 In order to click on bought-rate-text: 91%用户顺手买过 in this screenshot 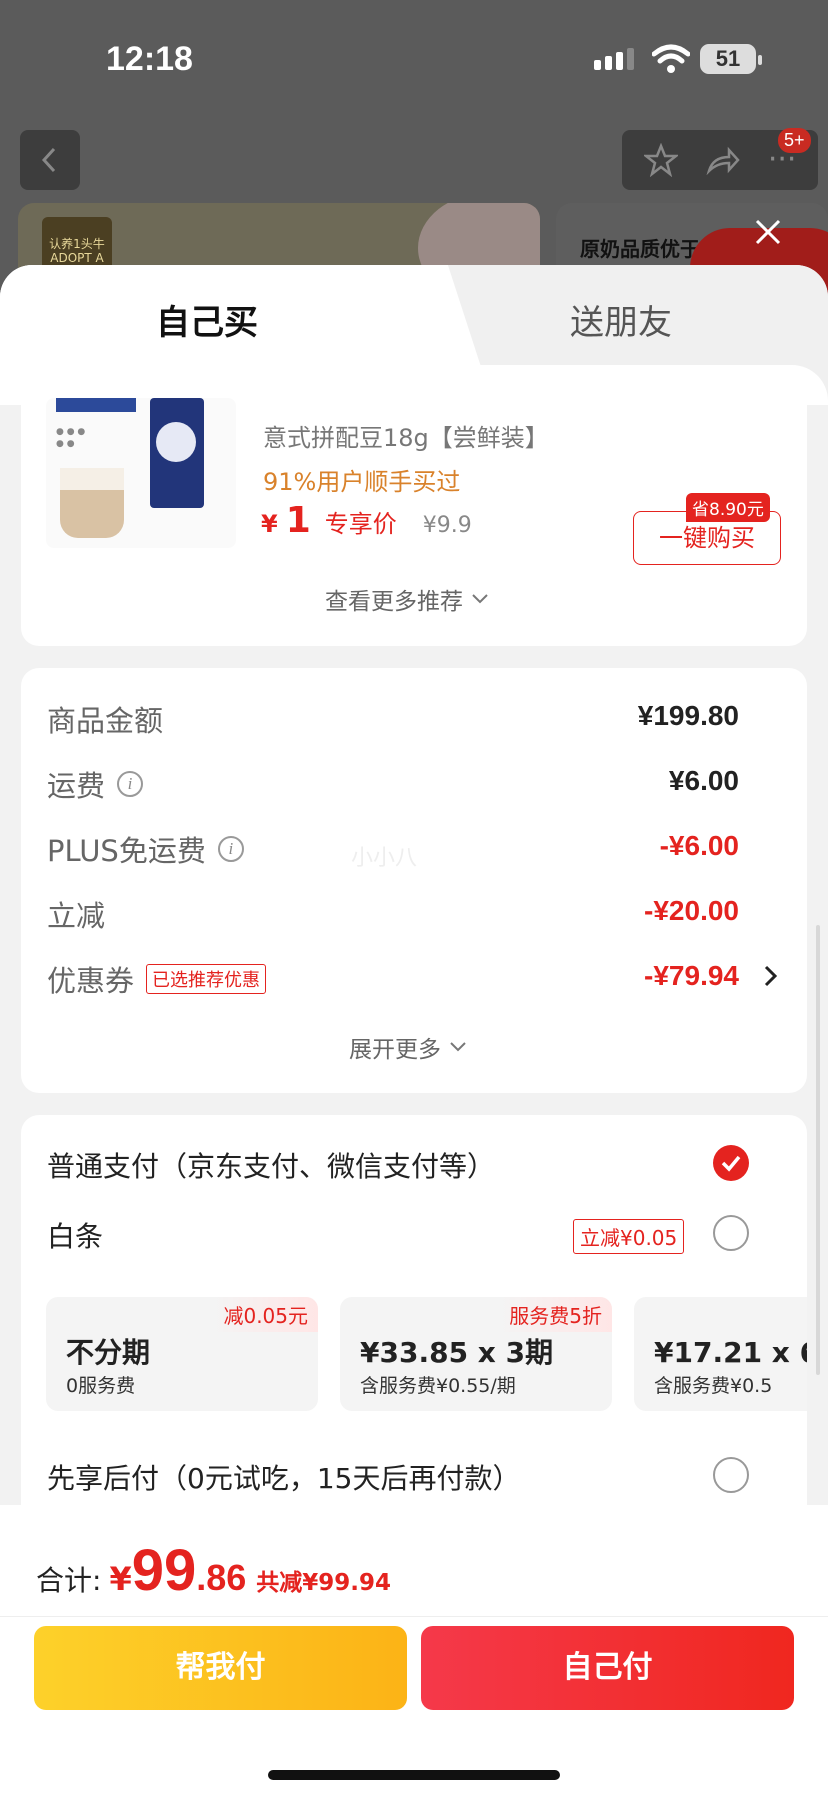, I will do `click(362, 482)`.